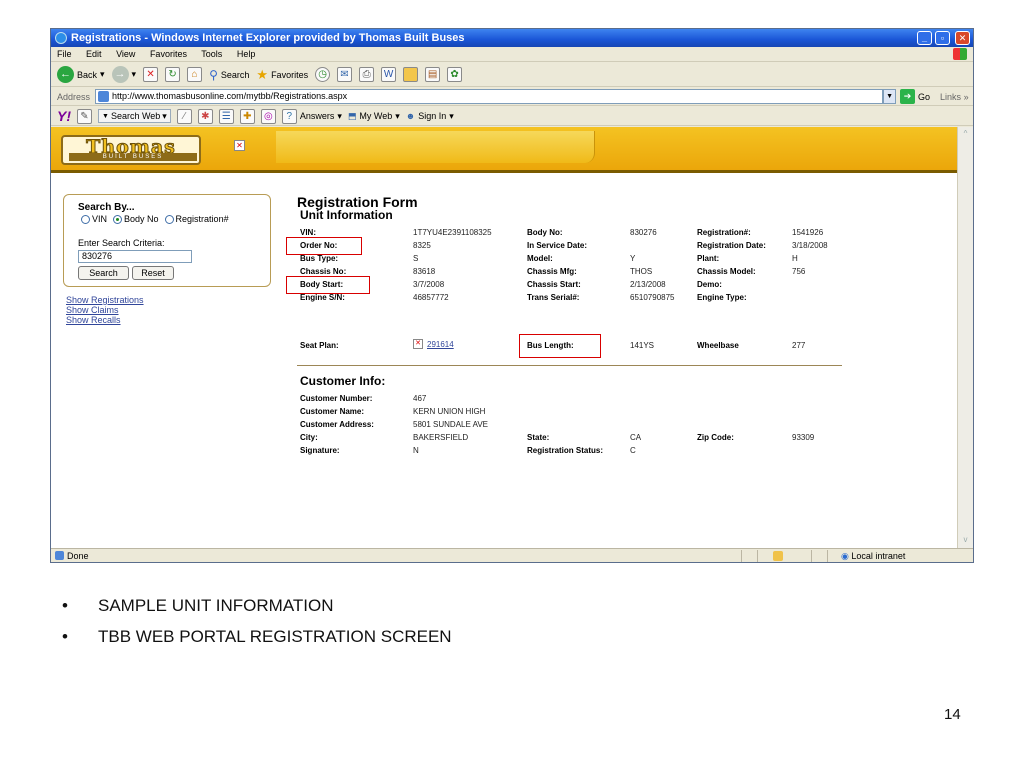  What do you see at coordinates (557, 245) in the screenshot?
I see `in-service-label: In Service Date:` at bounding box center [557, 245].